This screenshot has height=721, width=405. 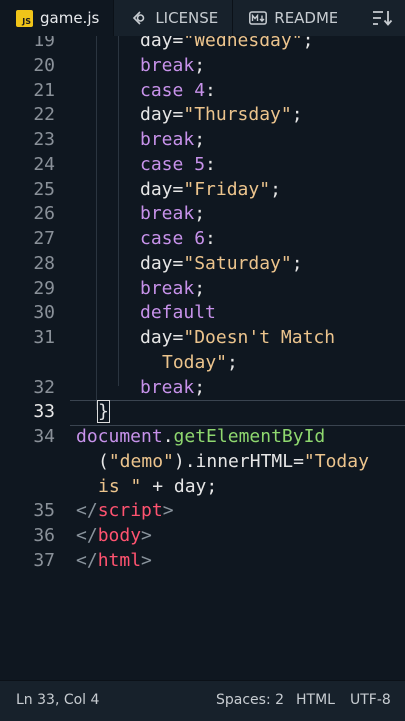 I want to click on code-line: 28 day="Saturday";, so click(x=202, y=264).